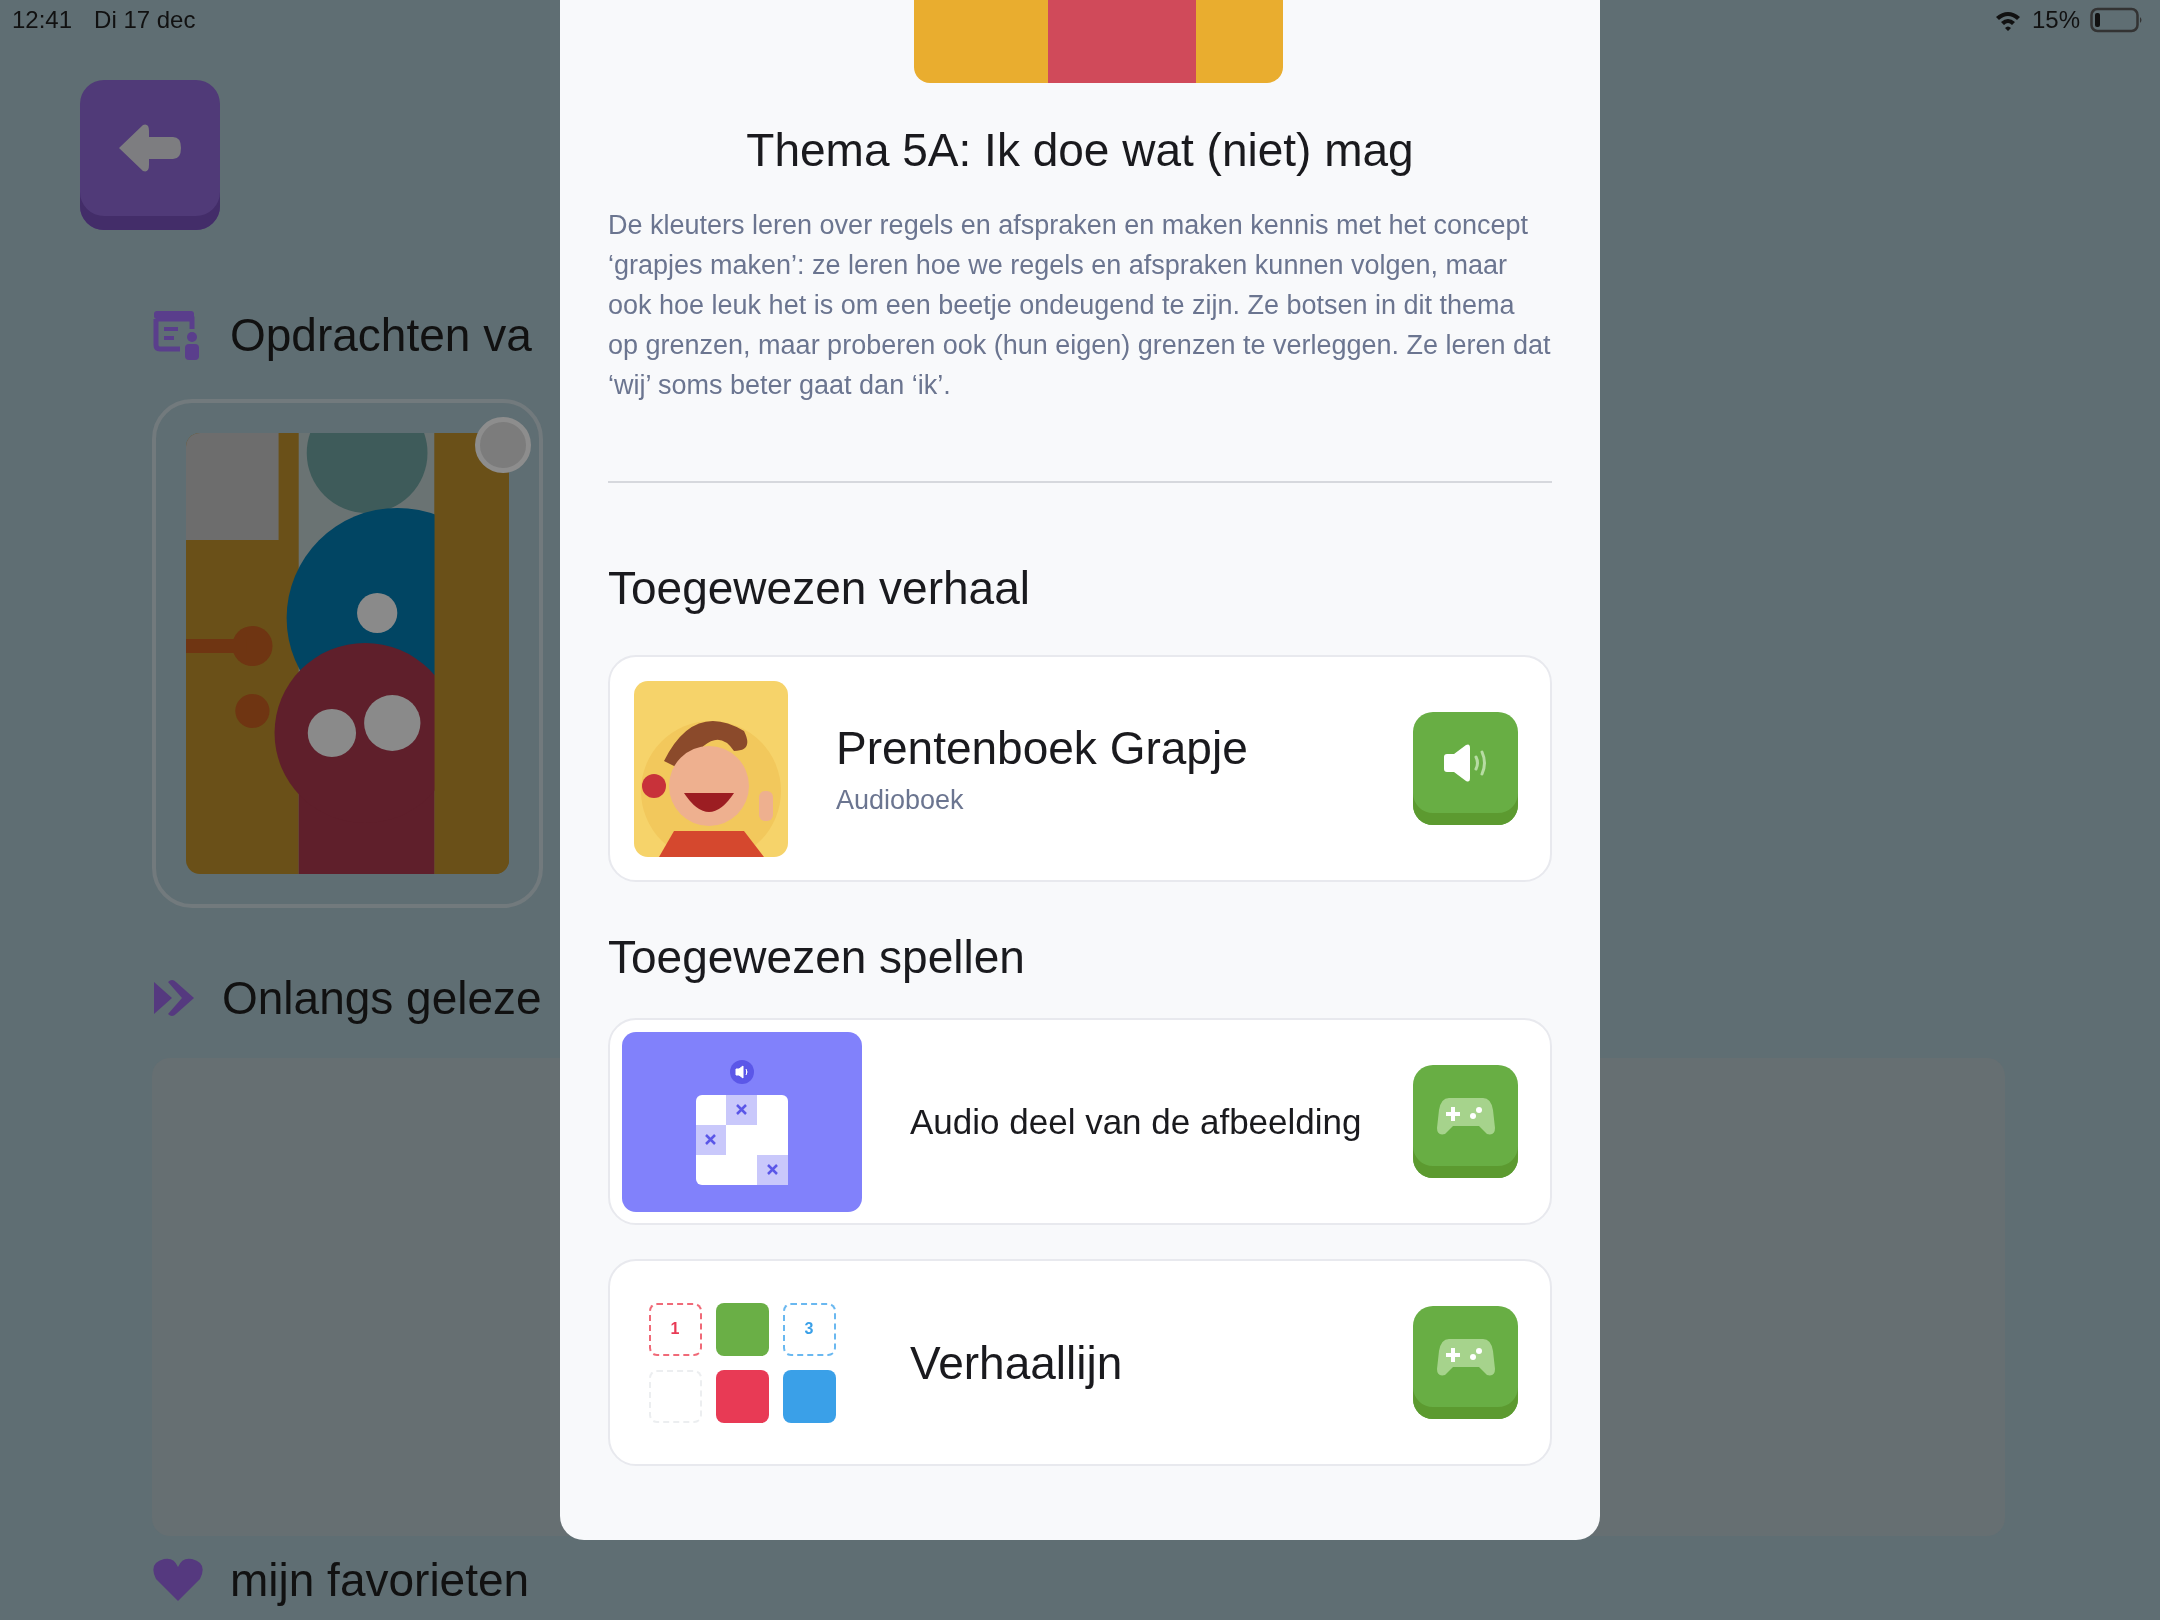  Describe the element at coordinates (174, 998) in the screenshot. I see `double-chevron-icon` at that location.